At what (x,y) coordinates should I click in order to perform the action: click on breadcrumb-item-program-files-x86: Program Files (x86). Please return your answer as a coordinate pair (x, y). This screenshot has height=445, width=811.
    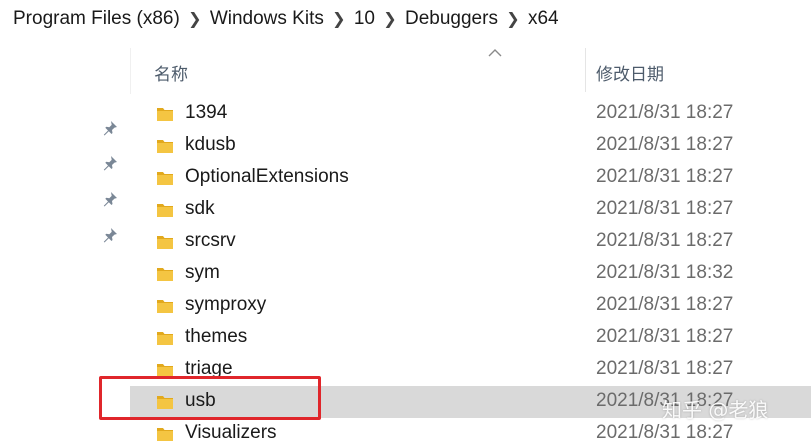
    Looking at the image, I should click on (96, 19).